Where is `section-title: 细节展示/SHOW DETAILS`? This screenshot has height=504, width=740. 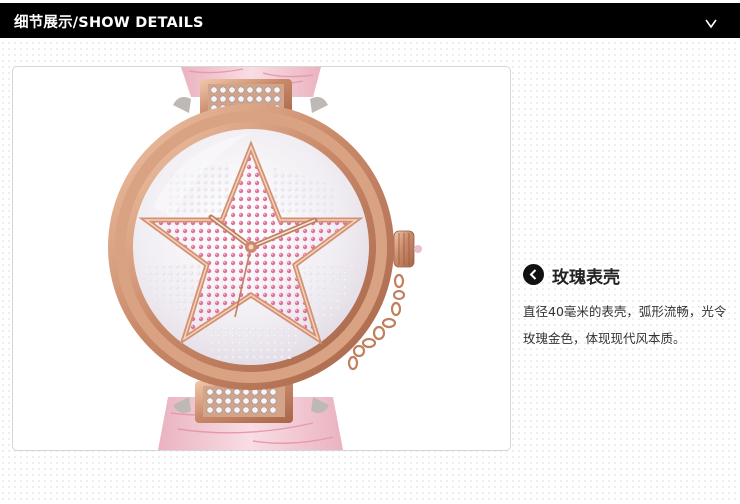 section-title: 细节展示/SHOW DETAILS is located at coordinates (109, 23).